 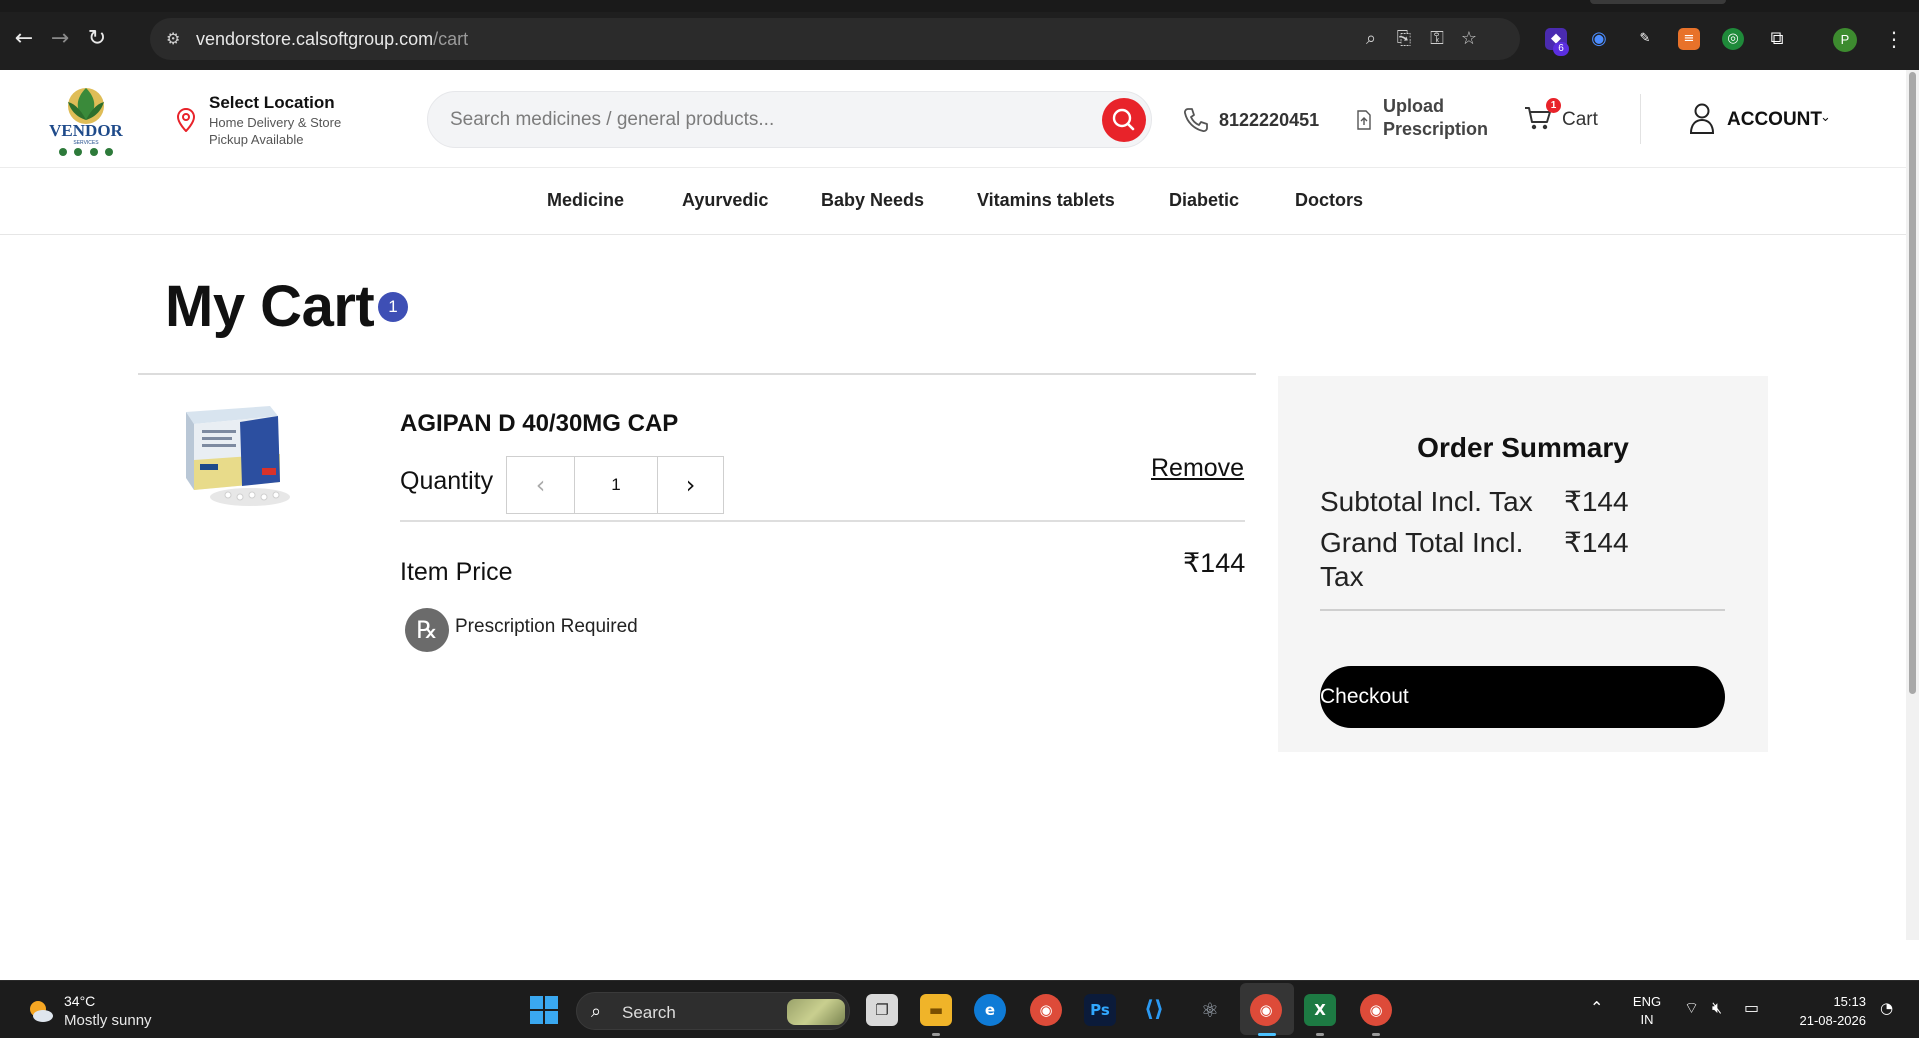 I want to click on clock: 15:13 21-08-2026, so click(x=1825, y=1011).